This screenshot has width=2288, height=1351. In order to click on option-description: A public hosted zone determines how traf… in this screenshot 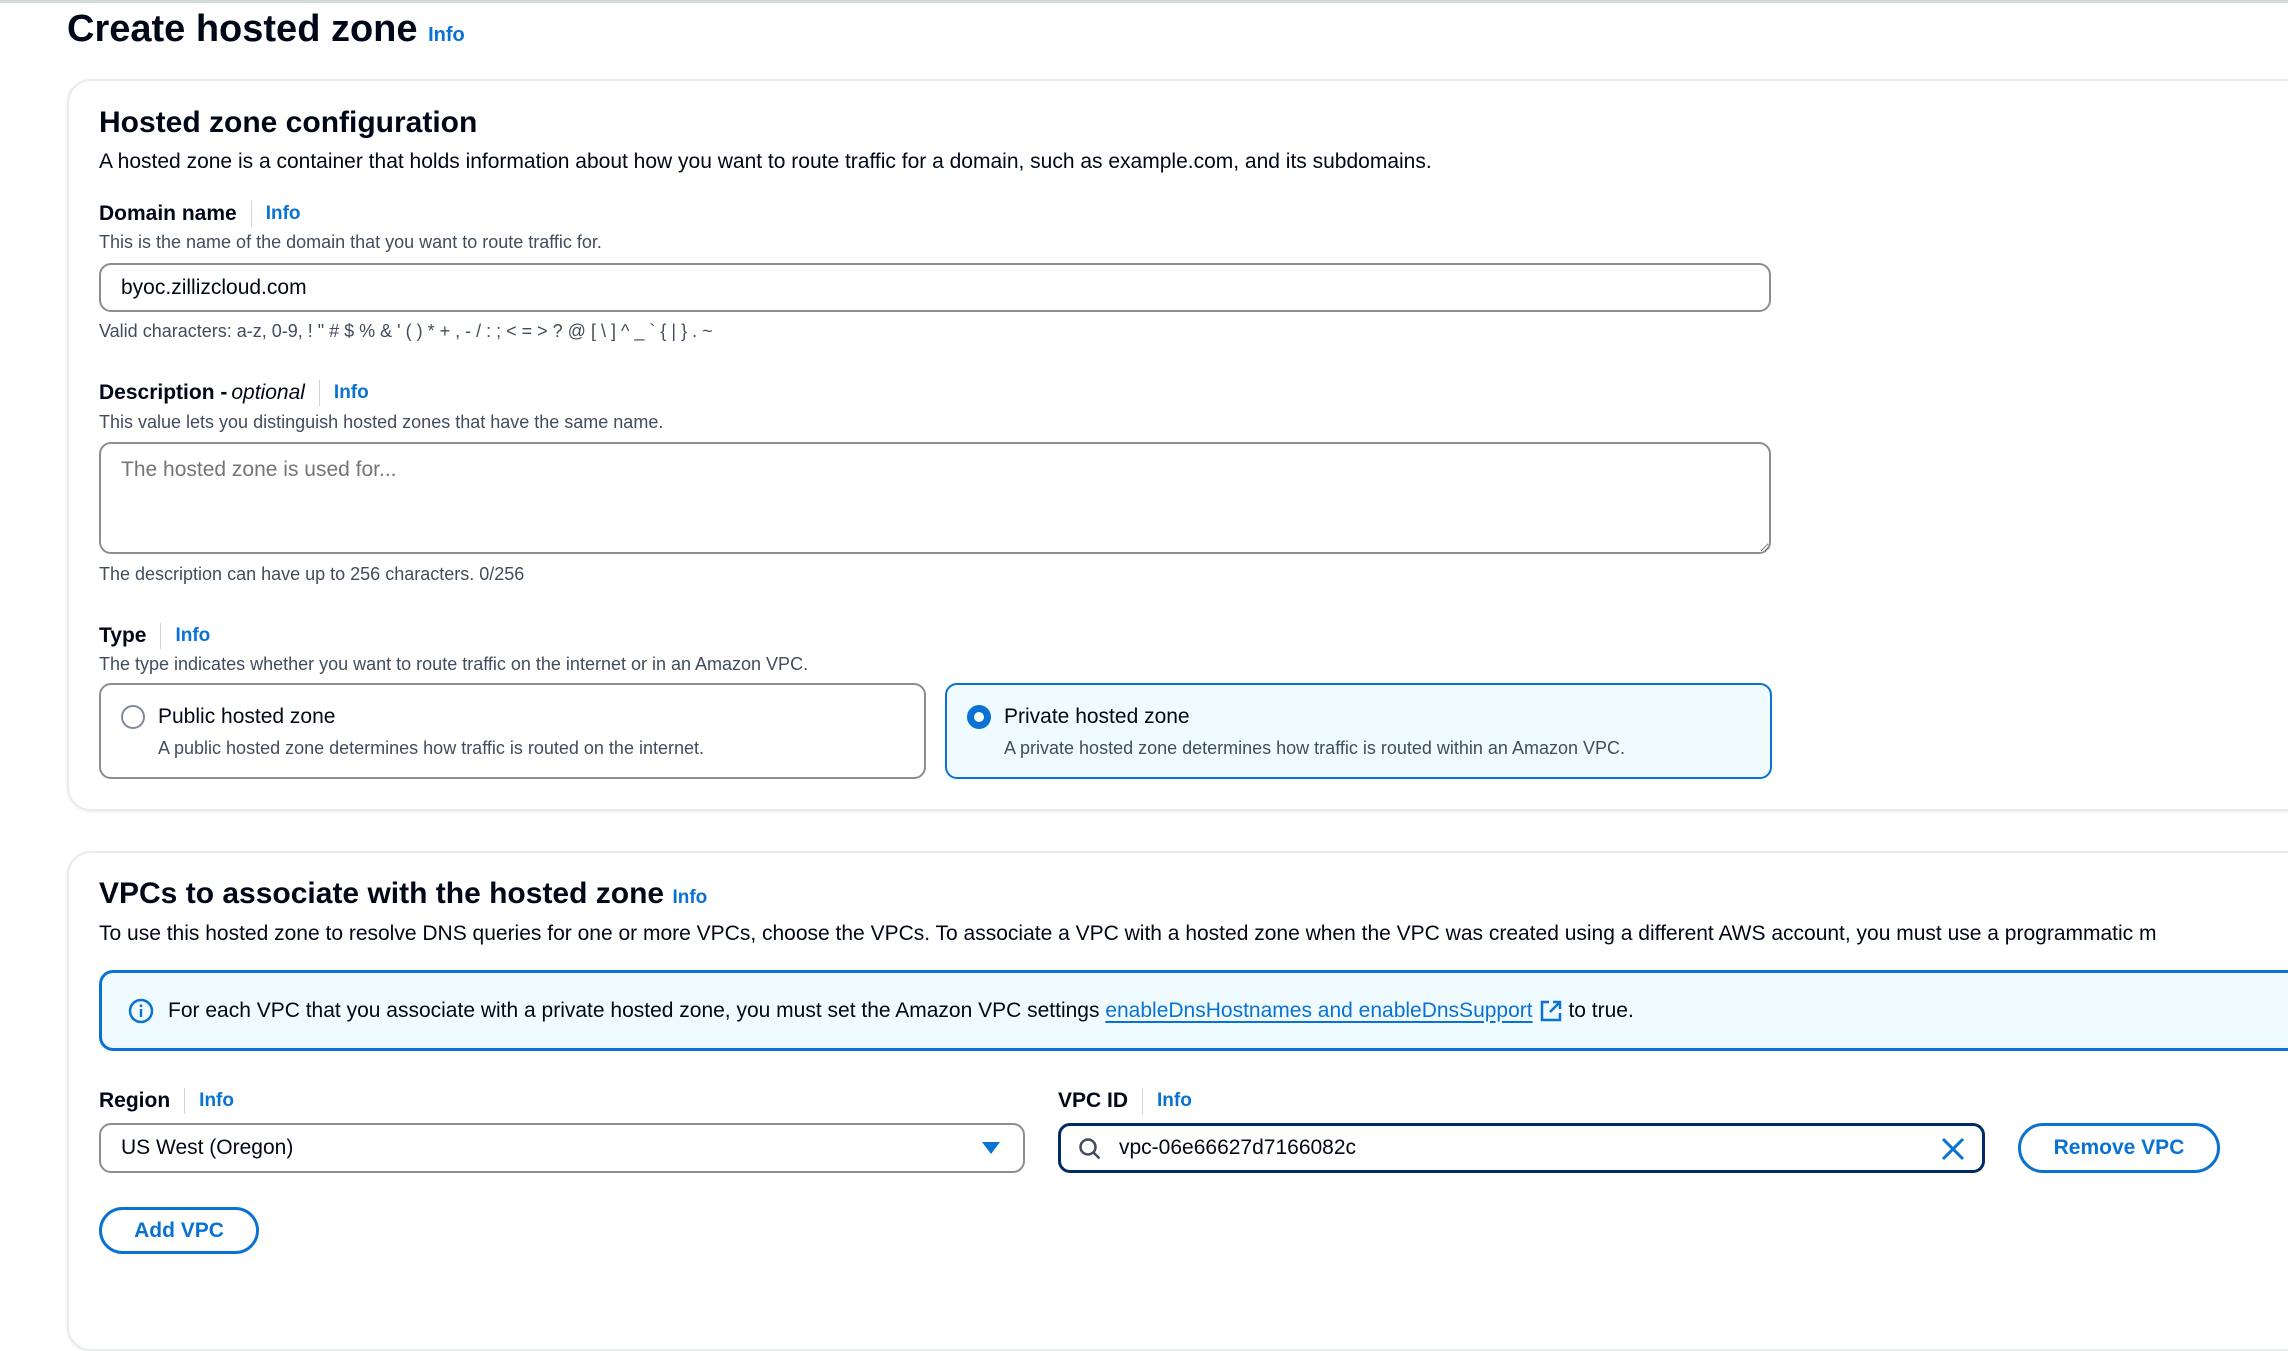, I will do `click(431, 748)`.